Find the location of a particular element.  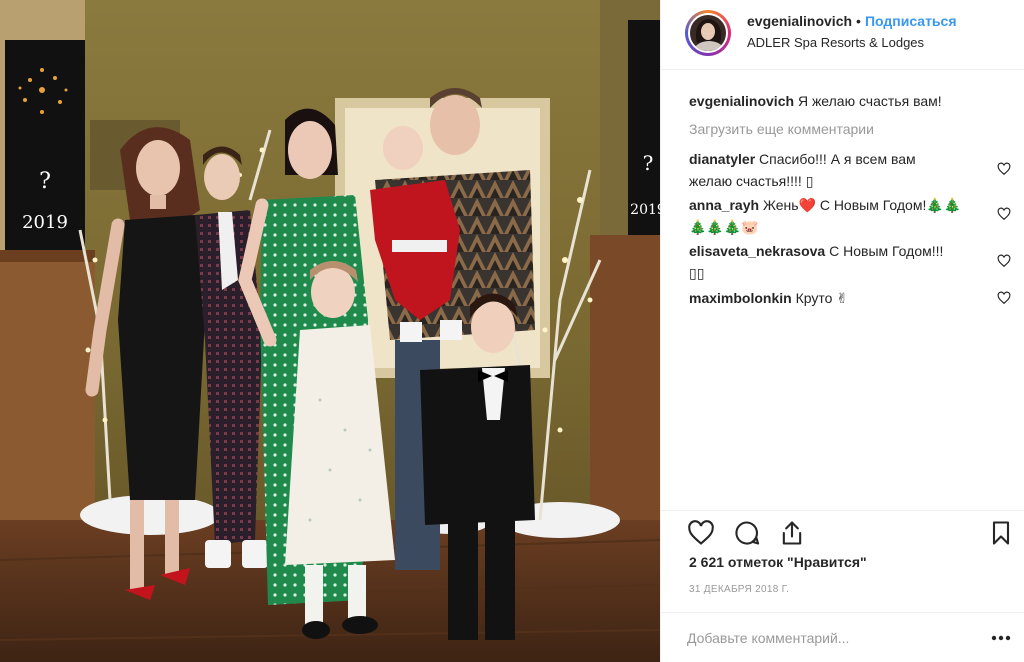

avatar-story-ring is located at coordinates (708, 33).